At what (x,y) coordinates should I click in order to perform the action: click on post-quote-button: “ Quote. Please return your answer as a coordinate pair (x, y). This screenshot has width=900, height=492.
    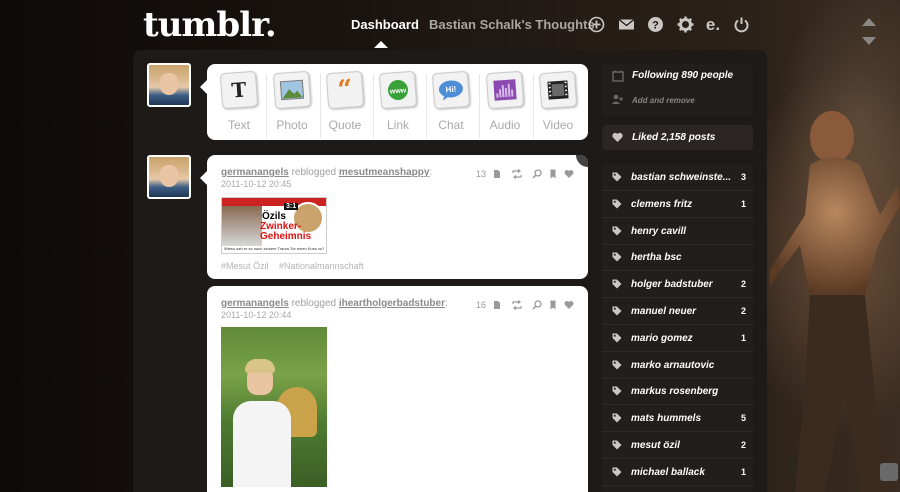
    Looking at the image, I should click on (345, 105).